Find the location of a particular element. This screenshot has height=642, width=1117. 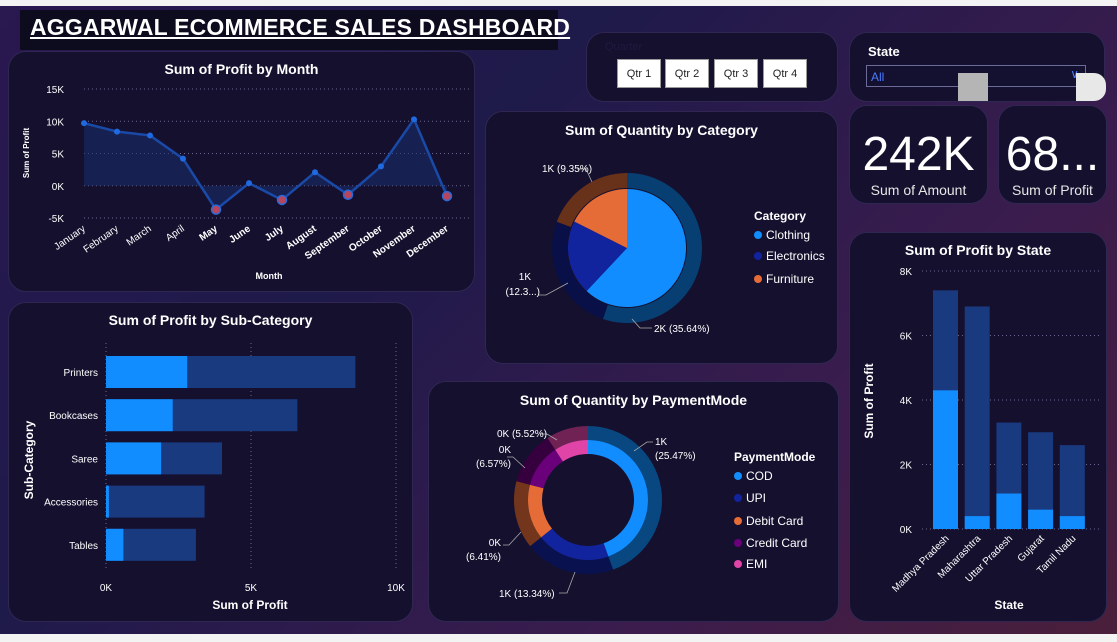

legend-label-debit-card: Debit Card is located at coordinates (775, 521).